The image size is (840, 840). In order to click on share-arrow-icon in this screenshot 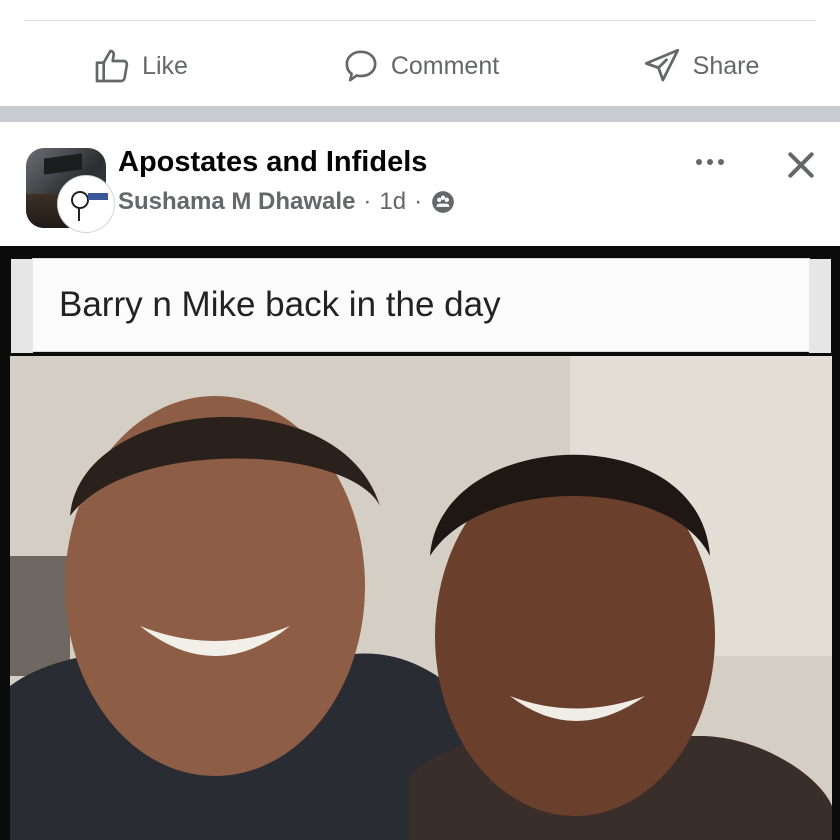, I will do `click(661, 65)`.